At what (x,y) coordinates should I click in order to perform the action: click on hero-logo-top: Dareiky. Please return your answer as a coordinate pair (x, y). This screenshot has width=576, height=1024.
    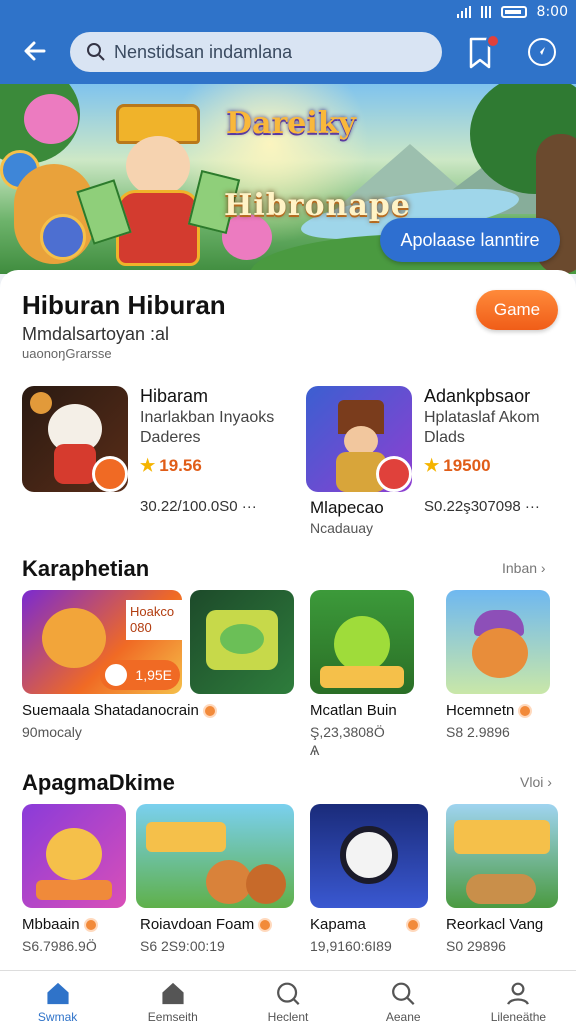
    Looking at the image, I should click on (291, 123).